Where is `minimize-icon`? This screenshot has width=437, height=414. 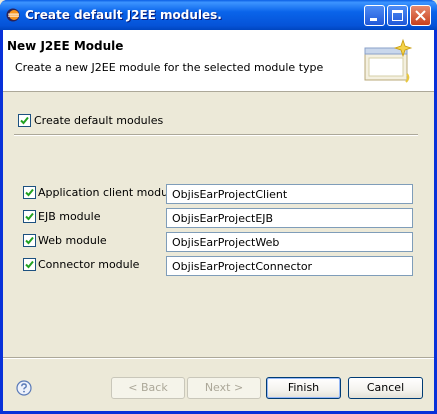 minimize-icon is located at coordinates (373, 19).